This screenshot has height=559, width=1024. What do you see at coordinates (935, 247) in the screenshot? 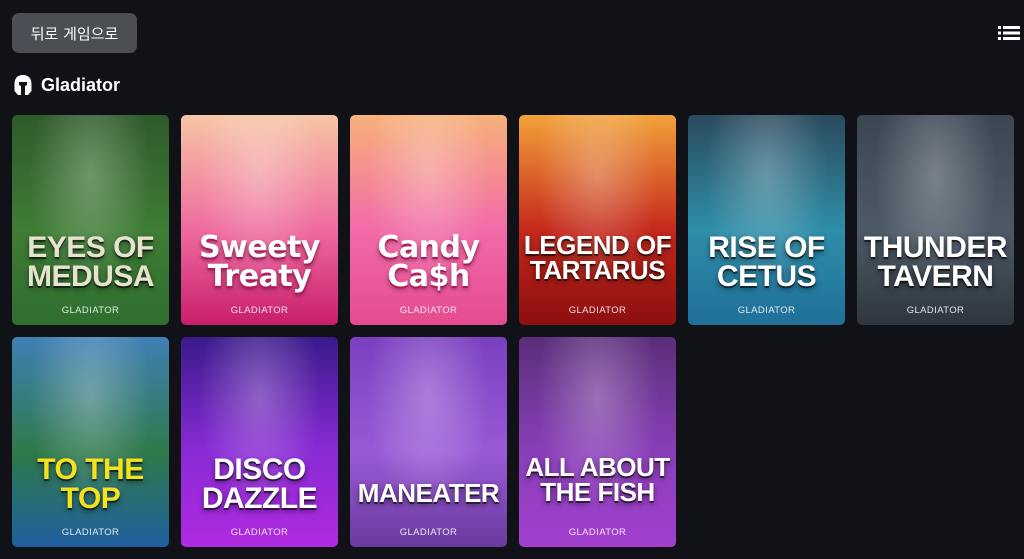
I see `game-title-line-1: THUNDER` at bounding box center [935, 247].